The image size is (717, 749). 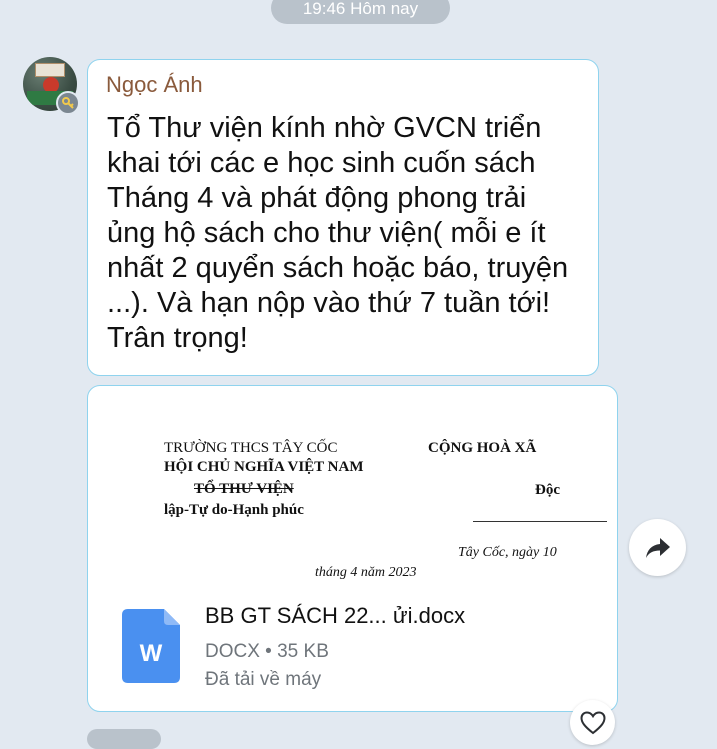 I want to click on download-status: Đã tải về máy, so click(x=263, y=679).